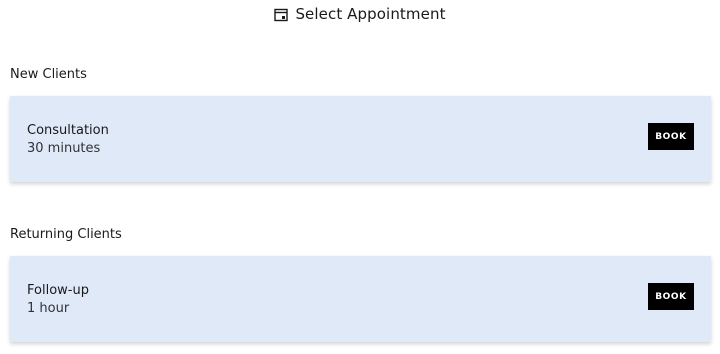 The image size is (720, 354). Describe the element at coordinates (671, 136) in the screenshot. I see `book-consultation-button: BOOK` at that location.